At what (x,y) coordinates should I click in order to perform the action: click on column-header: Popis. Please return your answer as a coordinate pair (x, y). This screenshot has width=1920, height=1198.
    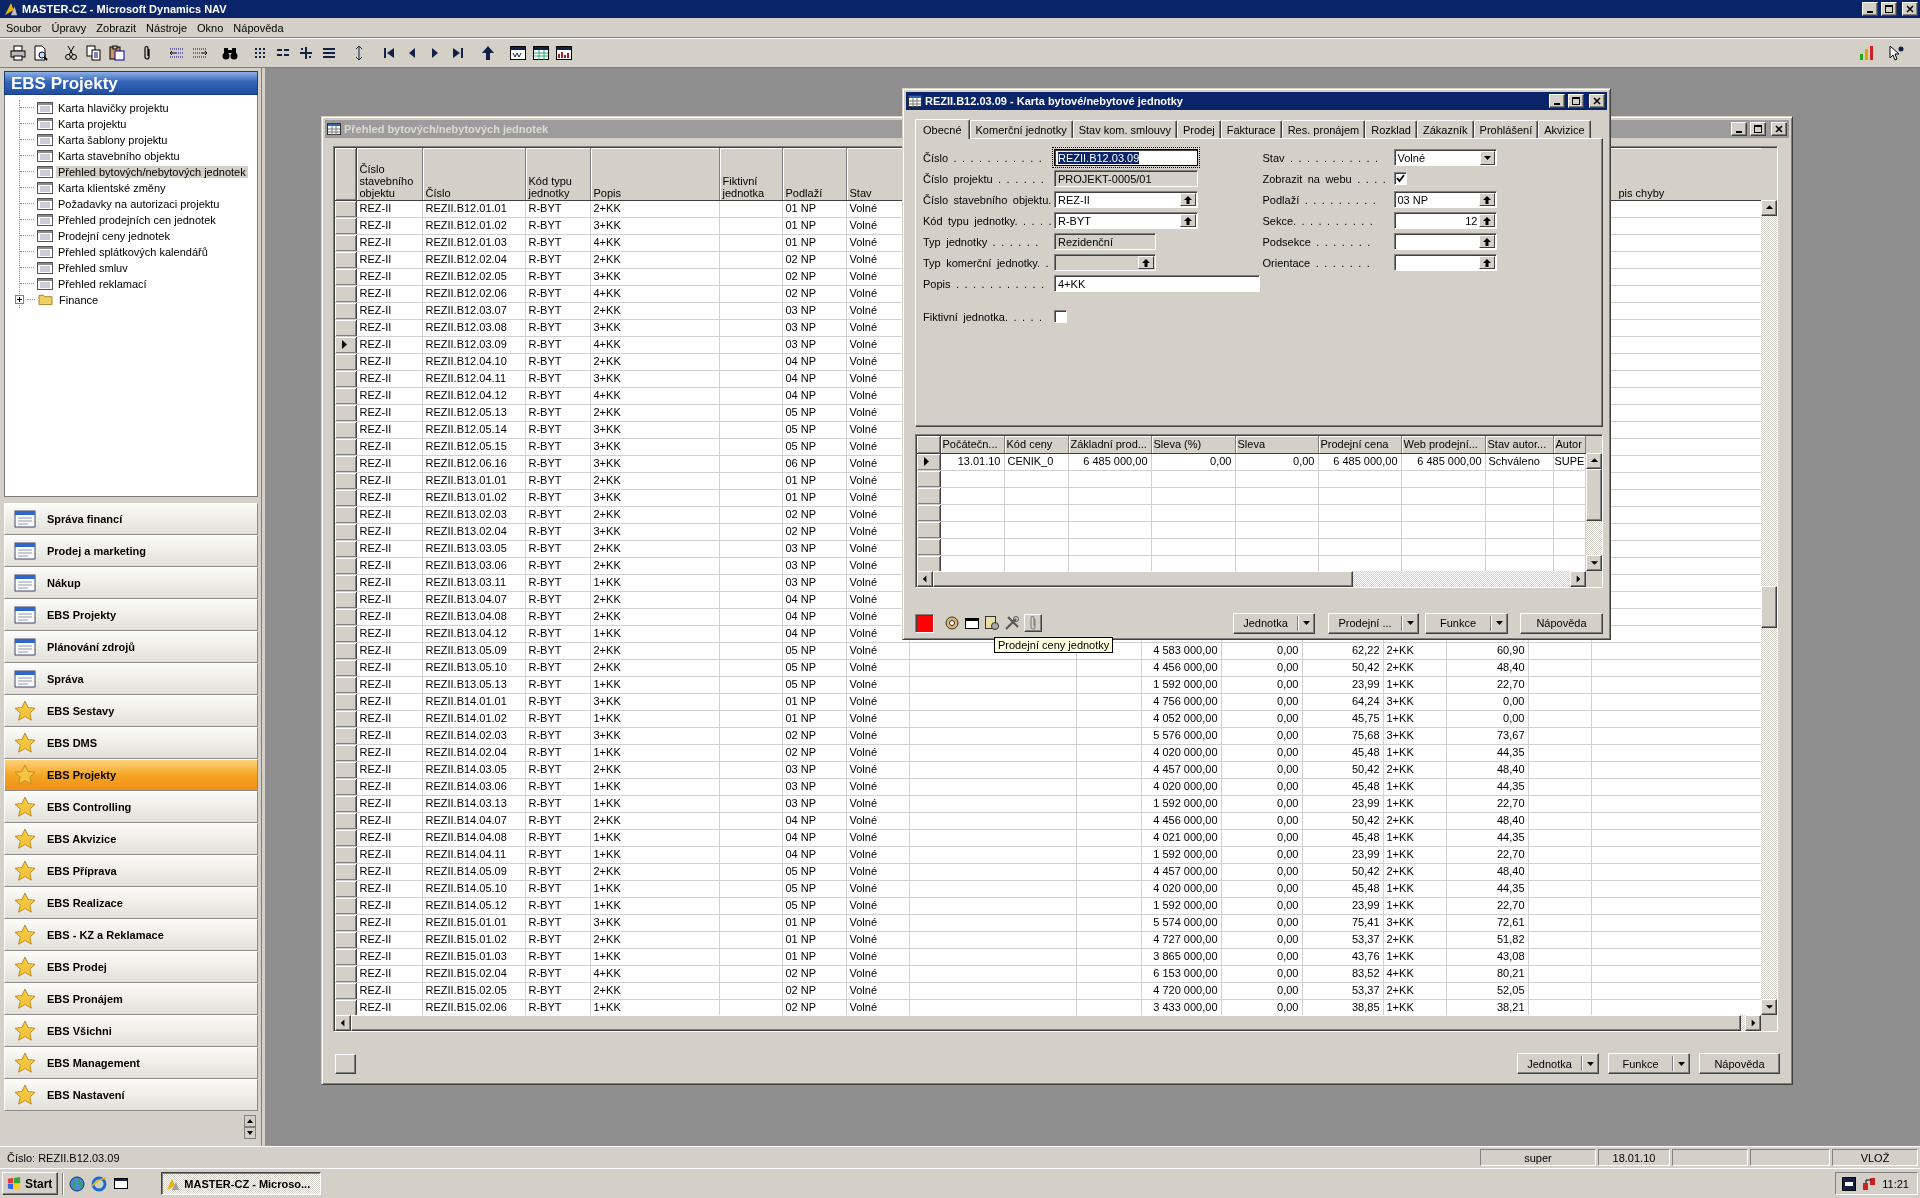
    Looking at the image, I should click on (654, 174).